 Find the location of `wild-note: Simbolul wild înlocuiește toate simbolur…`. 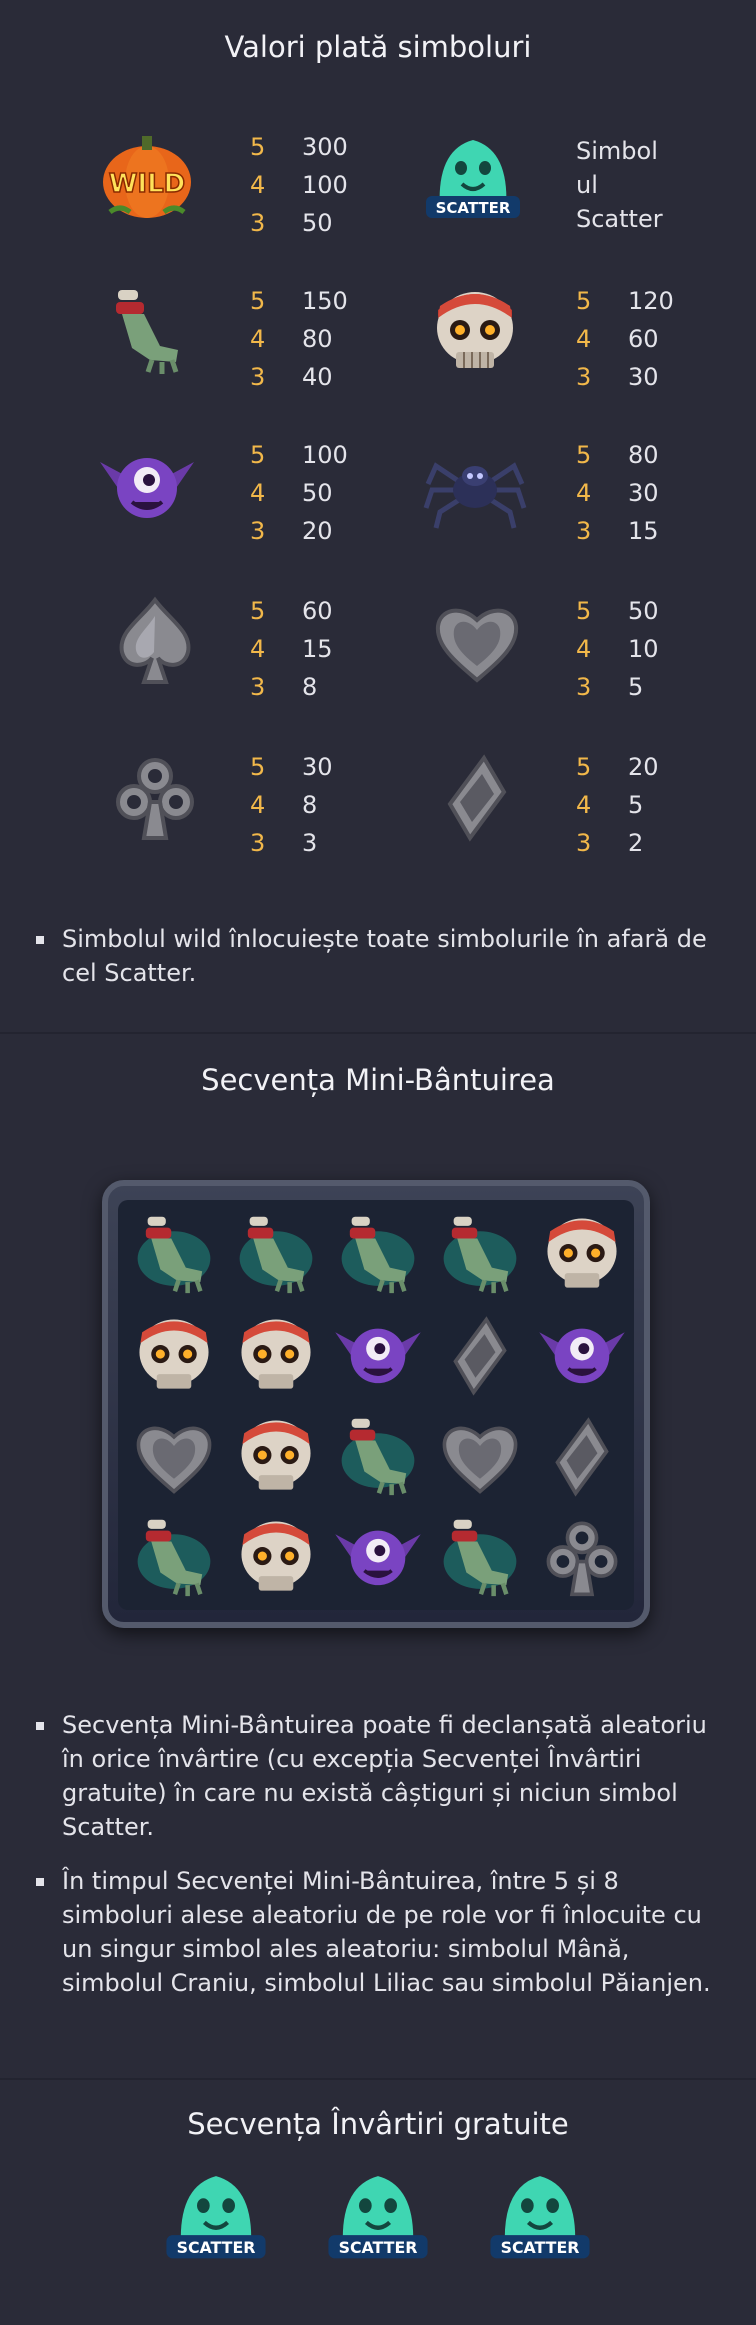

wild-note: Simbolul wild înlocuiește toate simbolur… is located at coordinates (381, 956).